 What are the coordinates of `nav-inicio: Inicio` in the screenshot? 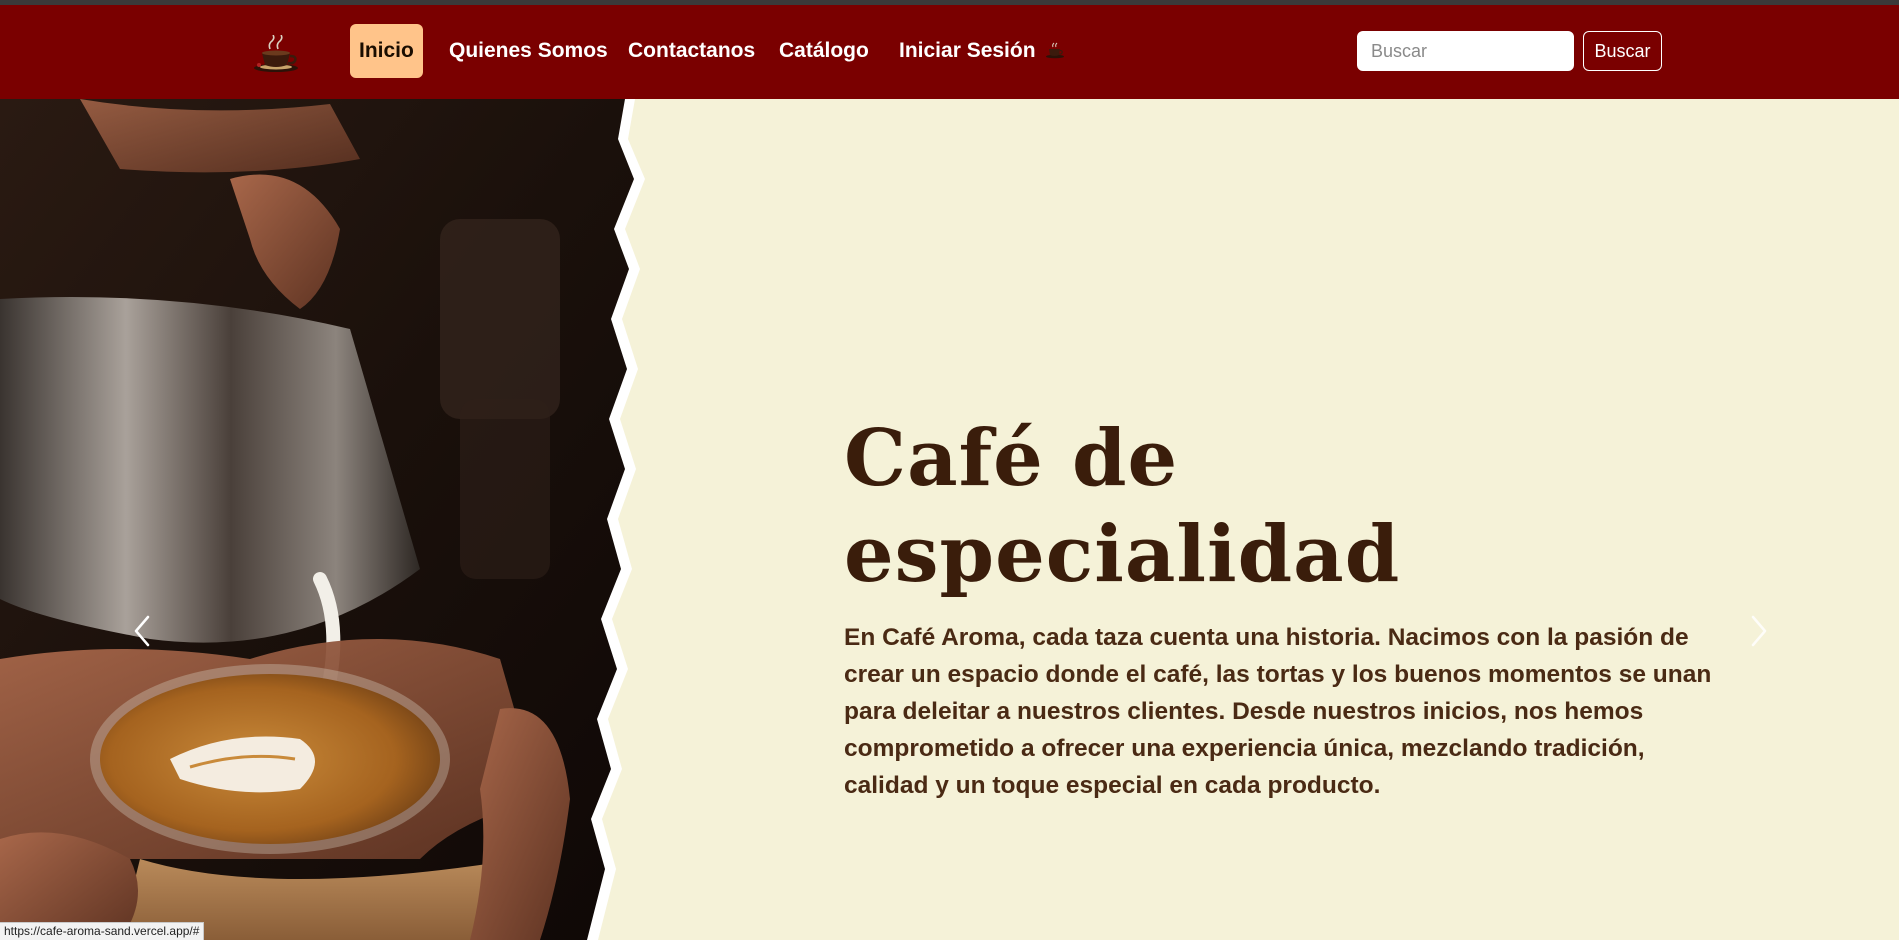 It's located at (386, 51).